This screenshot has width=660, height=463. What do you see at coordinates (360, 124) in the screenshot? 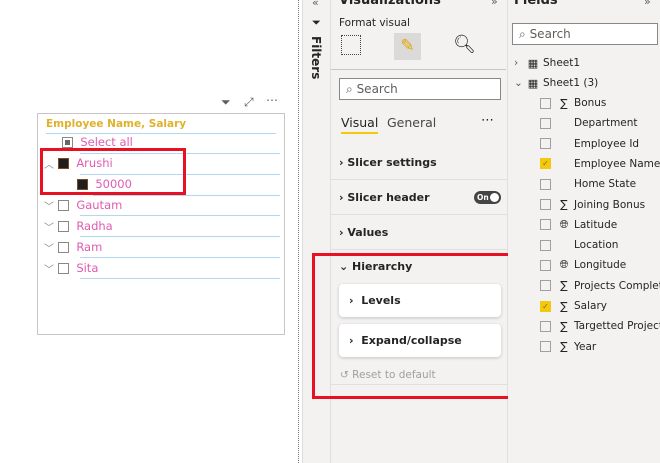
I see `tab-visual: Visual` at bounding box center [360, 124].